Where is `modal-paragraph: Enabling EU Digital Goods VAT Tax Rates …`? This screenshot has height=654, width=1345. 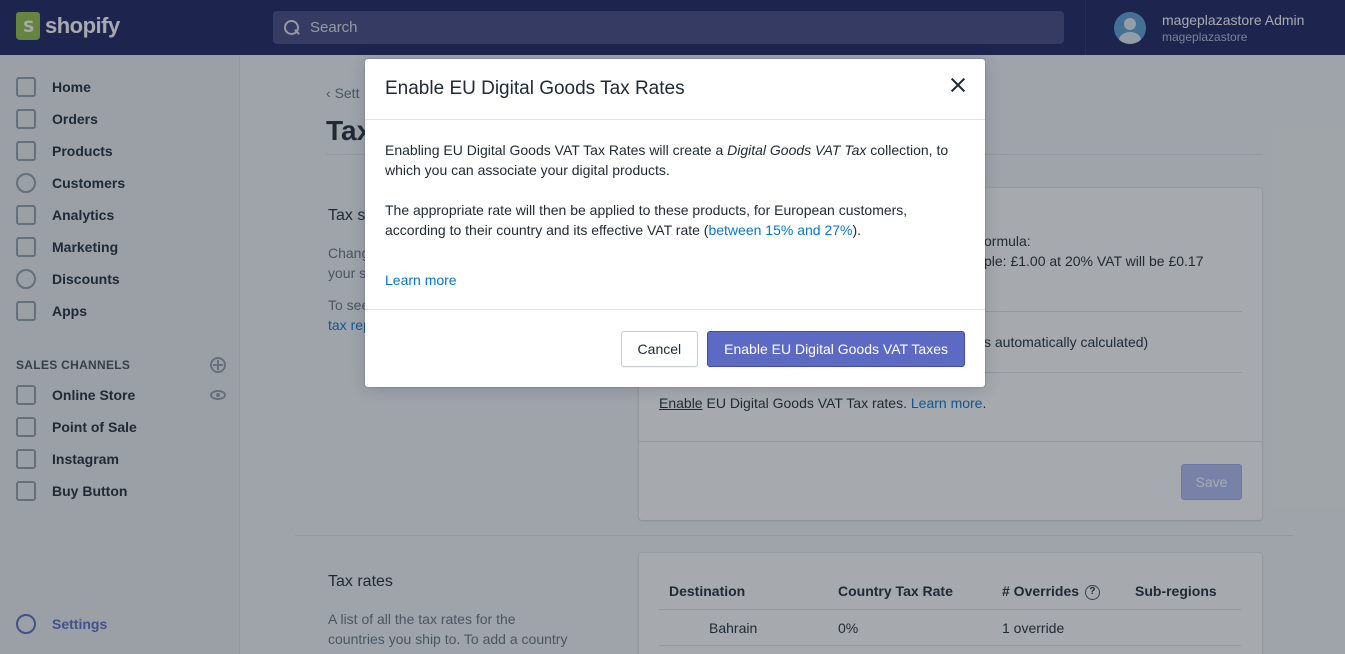 modal-paragraph: Enabling EU Digital Goods VAT Tax Rates … is located at coordinates (675, 160).